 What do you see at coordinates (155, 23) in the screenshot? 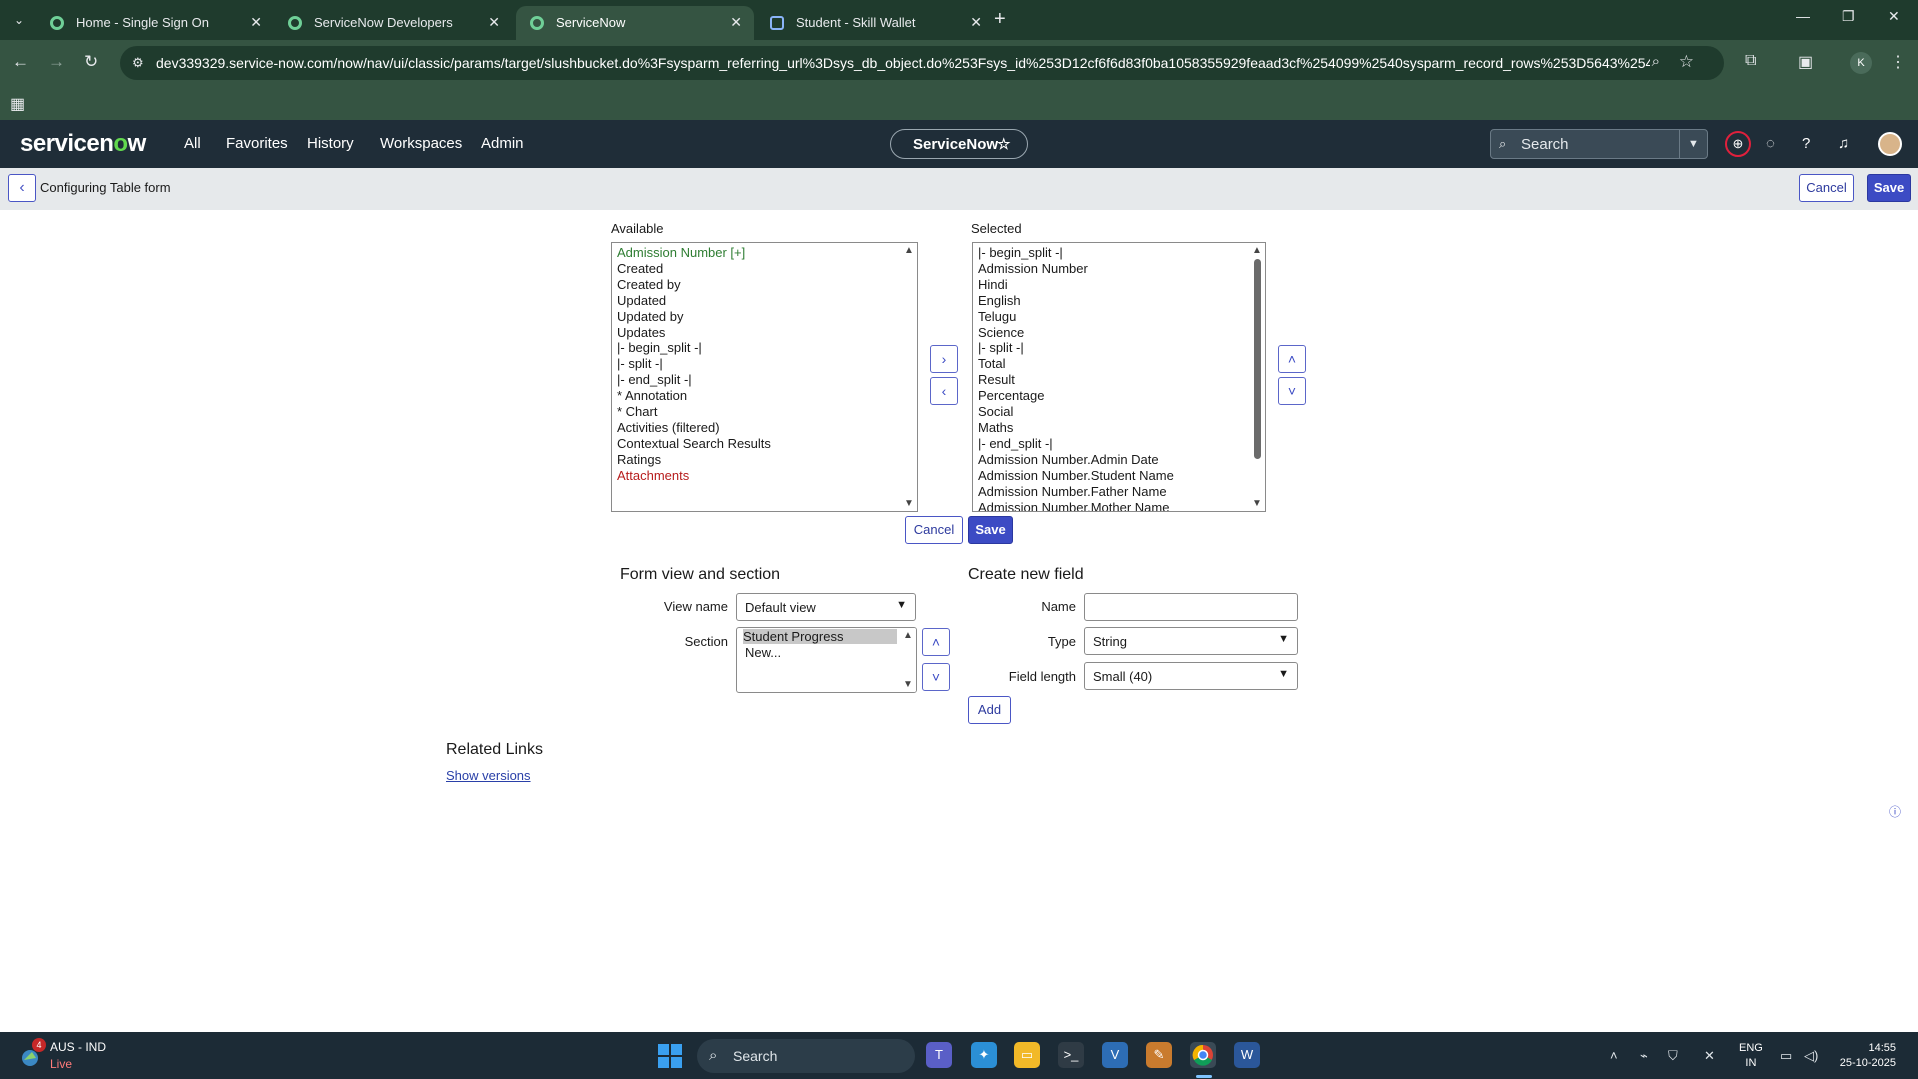
I see `browser-tab: Home - Single Sign On ✕` at bounding box center [155, 23].